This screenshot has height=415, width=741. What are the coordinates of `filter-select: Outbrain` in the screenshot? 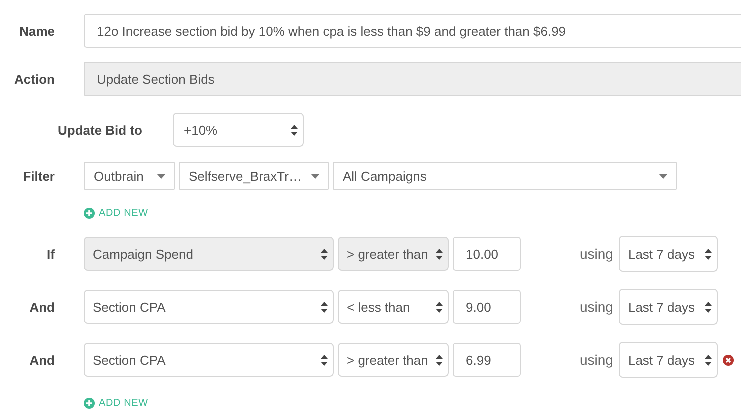 It's located at (129, 176).